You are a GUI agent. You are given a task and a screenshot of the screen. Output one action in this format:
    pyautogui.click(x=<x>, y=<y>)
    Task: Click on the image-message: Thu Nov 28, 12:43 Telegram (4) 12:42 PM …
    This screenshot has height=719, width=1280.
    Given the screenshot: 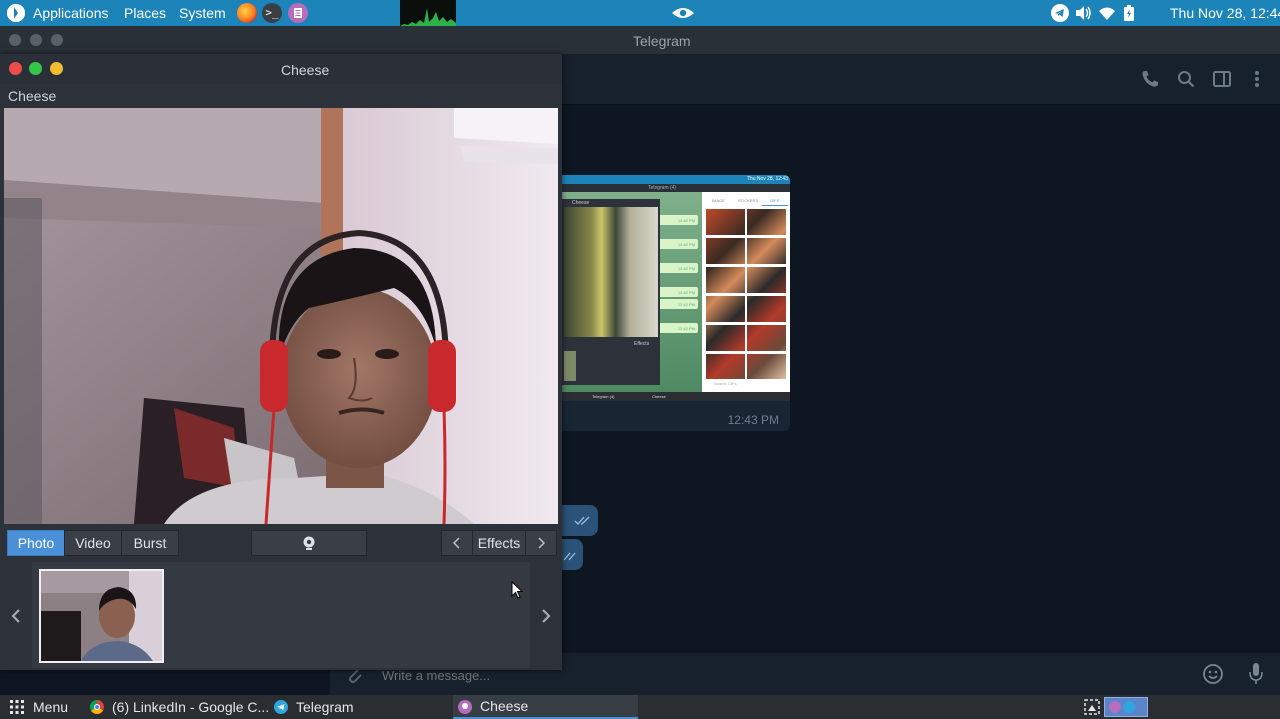 What is the action you would take?
    pyautogui.click(x=676, y=303)
    